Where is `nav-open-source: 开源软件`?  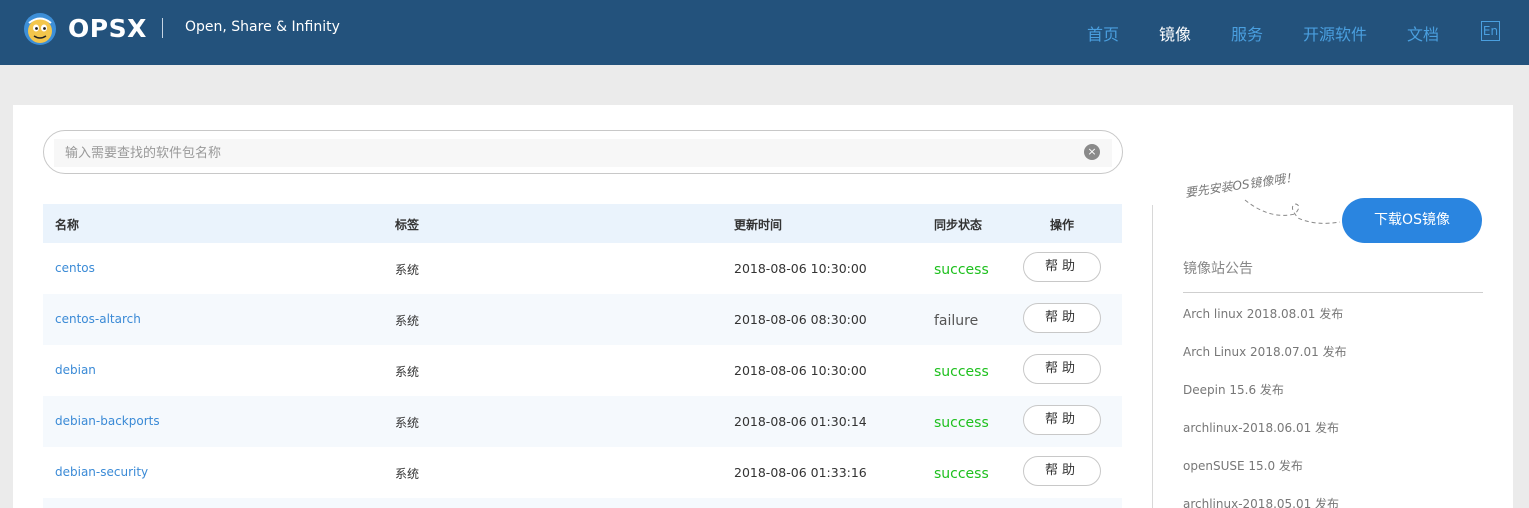
nav-open-source: 开源软件 is located at coordinates (1335, 33).